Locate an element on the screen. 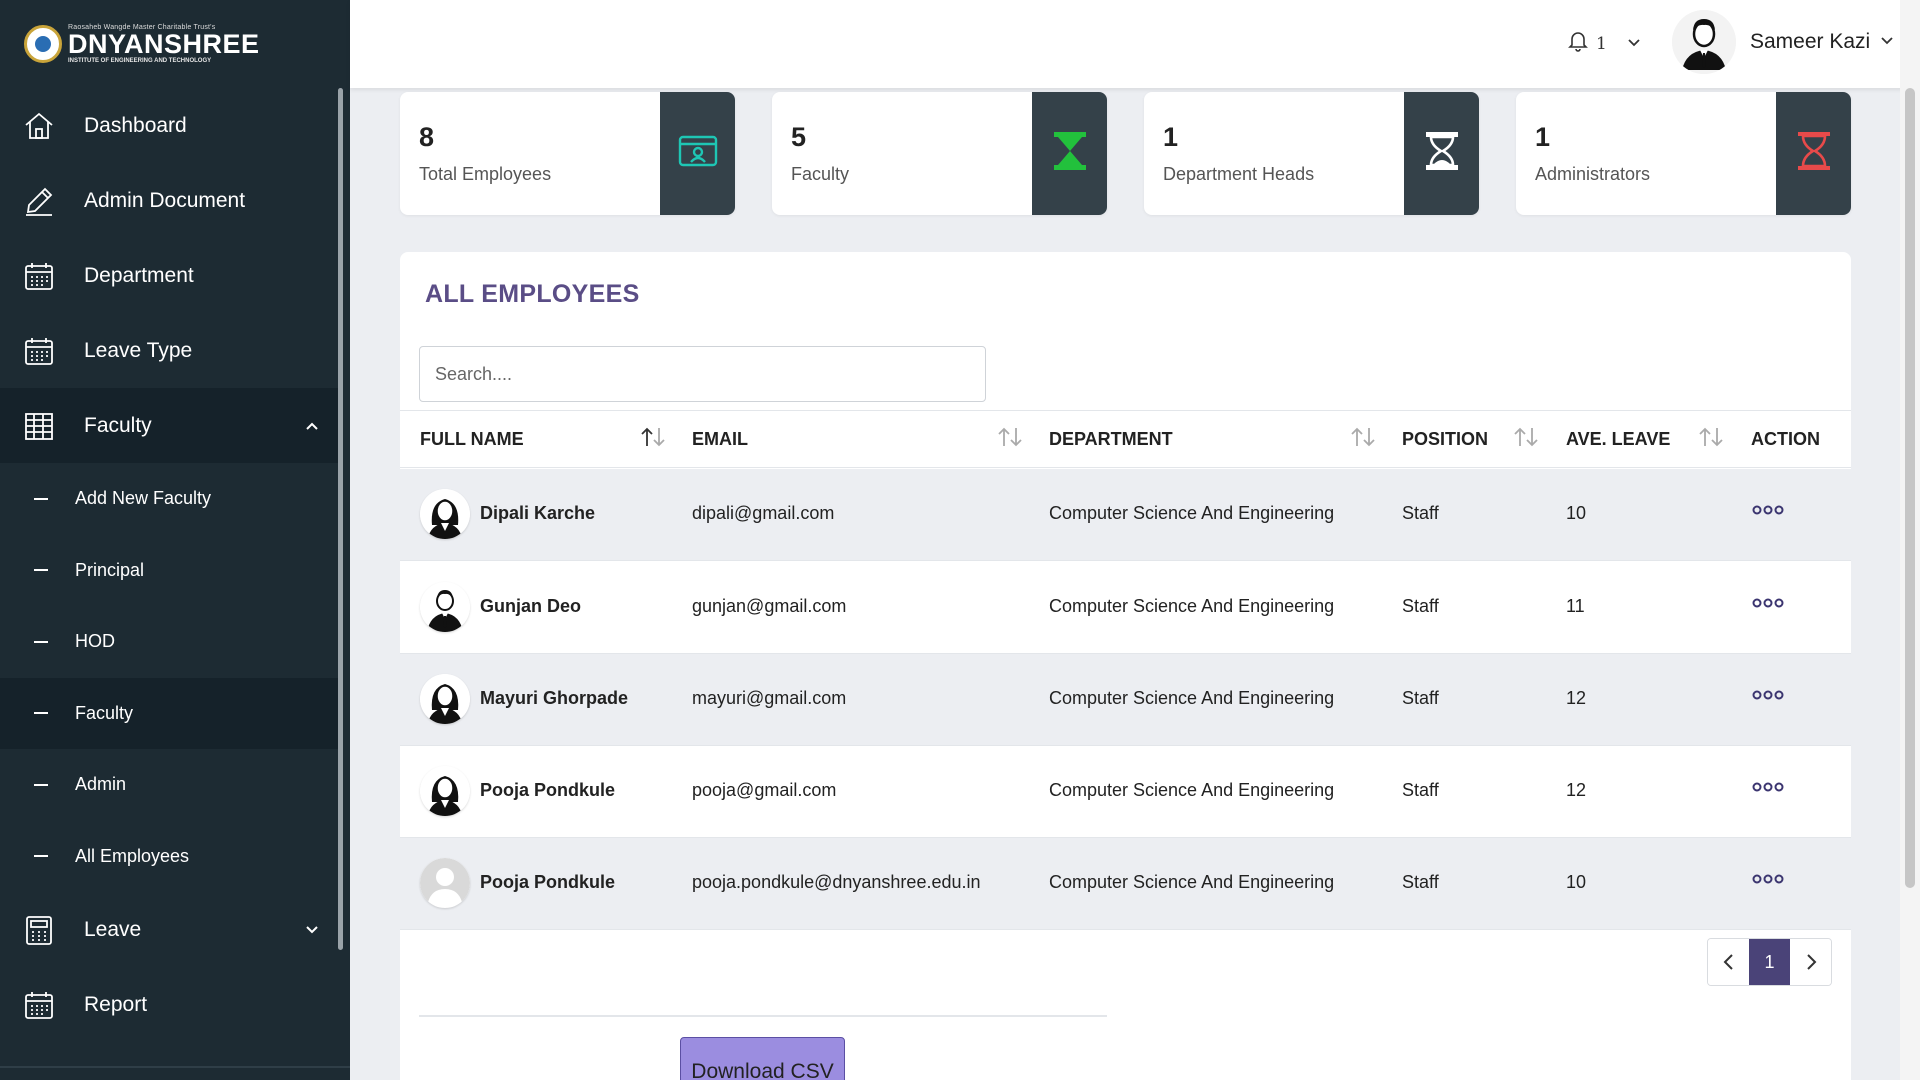  employee-name: Mayuri Ghorpade is located at coordinates (554, 698).